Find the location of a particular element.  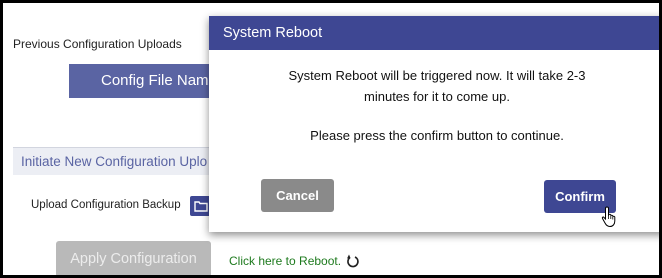

reboot-link: Click here to Reboot. is located at coordinates (295, 261).